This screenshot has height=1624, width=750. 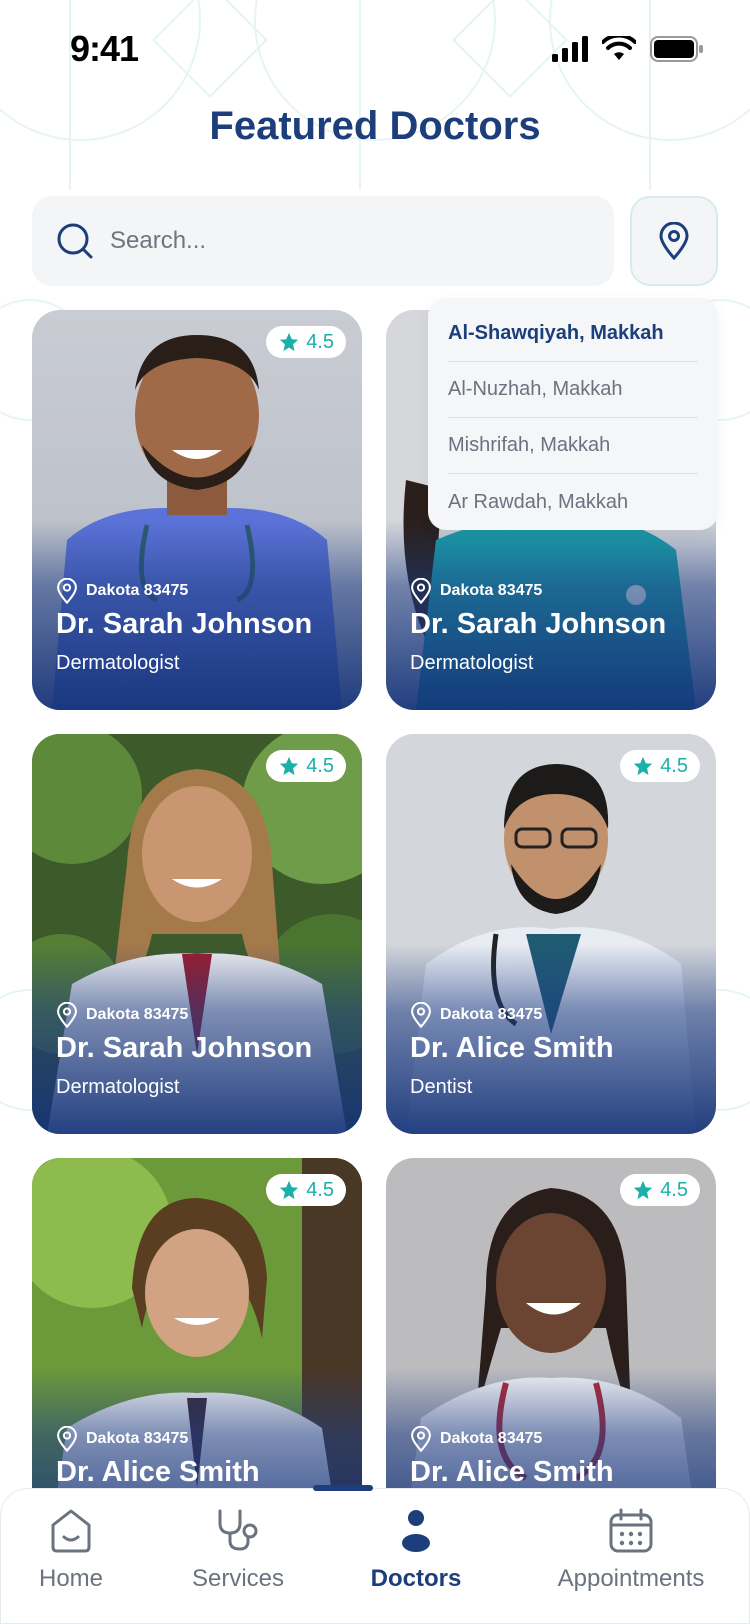 What do you see at coordinates (631, 1578) in the screenshot?
I see `tab-label: Appointments` at bounding box center [631, 1578].